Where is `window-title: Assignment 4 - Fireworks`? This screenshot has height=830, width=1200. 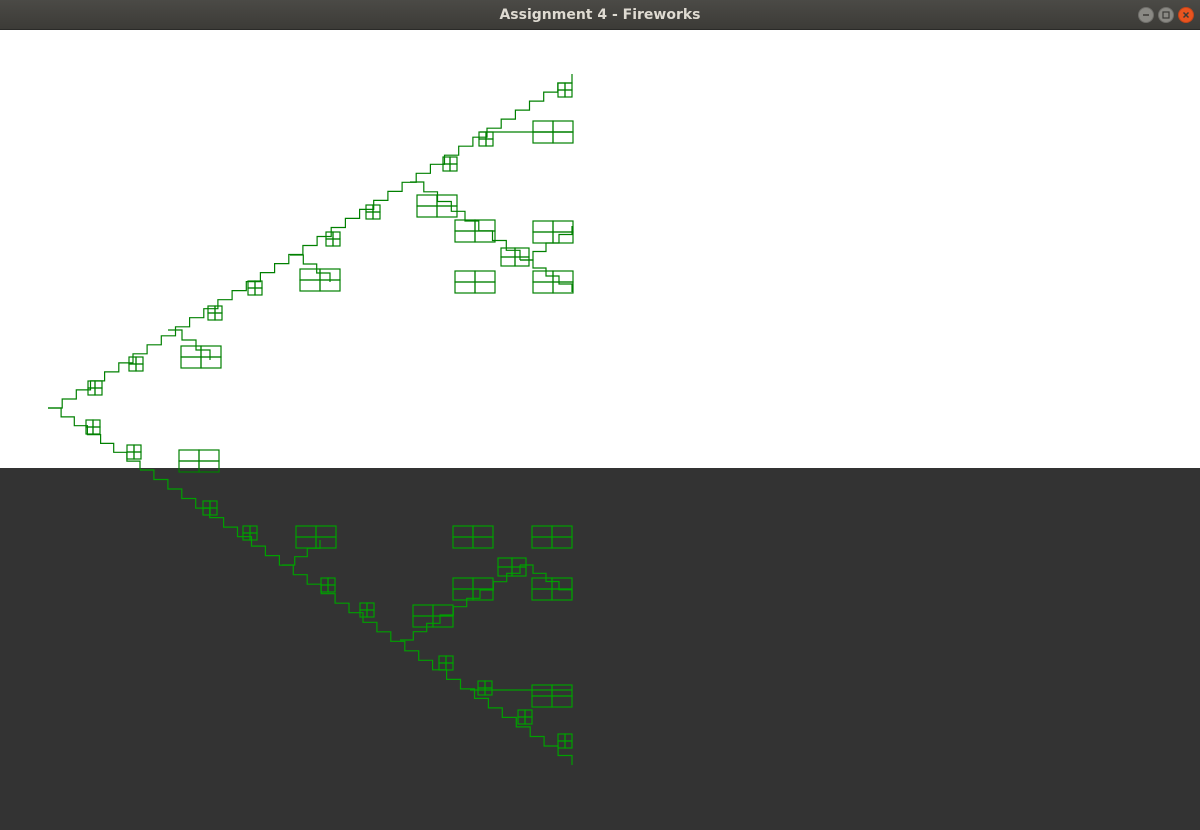
window-title: Assignment 4 - Fireworks is located at coordinates (600, 15).